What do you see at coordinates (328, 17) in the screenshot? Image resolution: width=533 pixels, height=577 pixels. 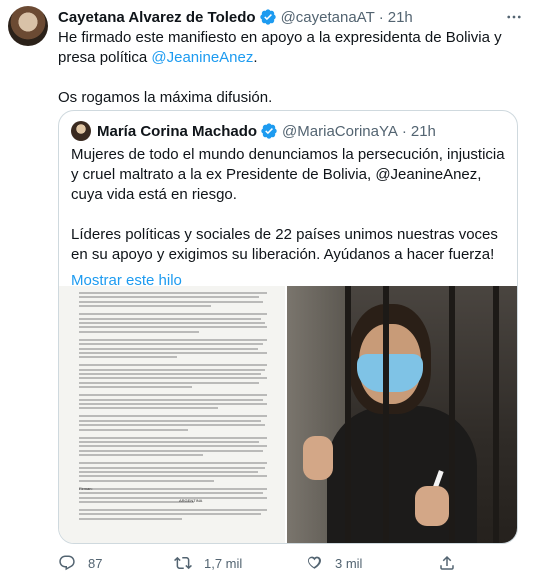 I see `author-handle: @cayetanaAT` at bounding box center [328, 17].